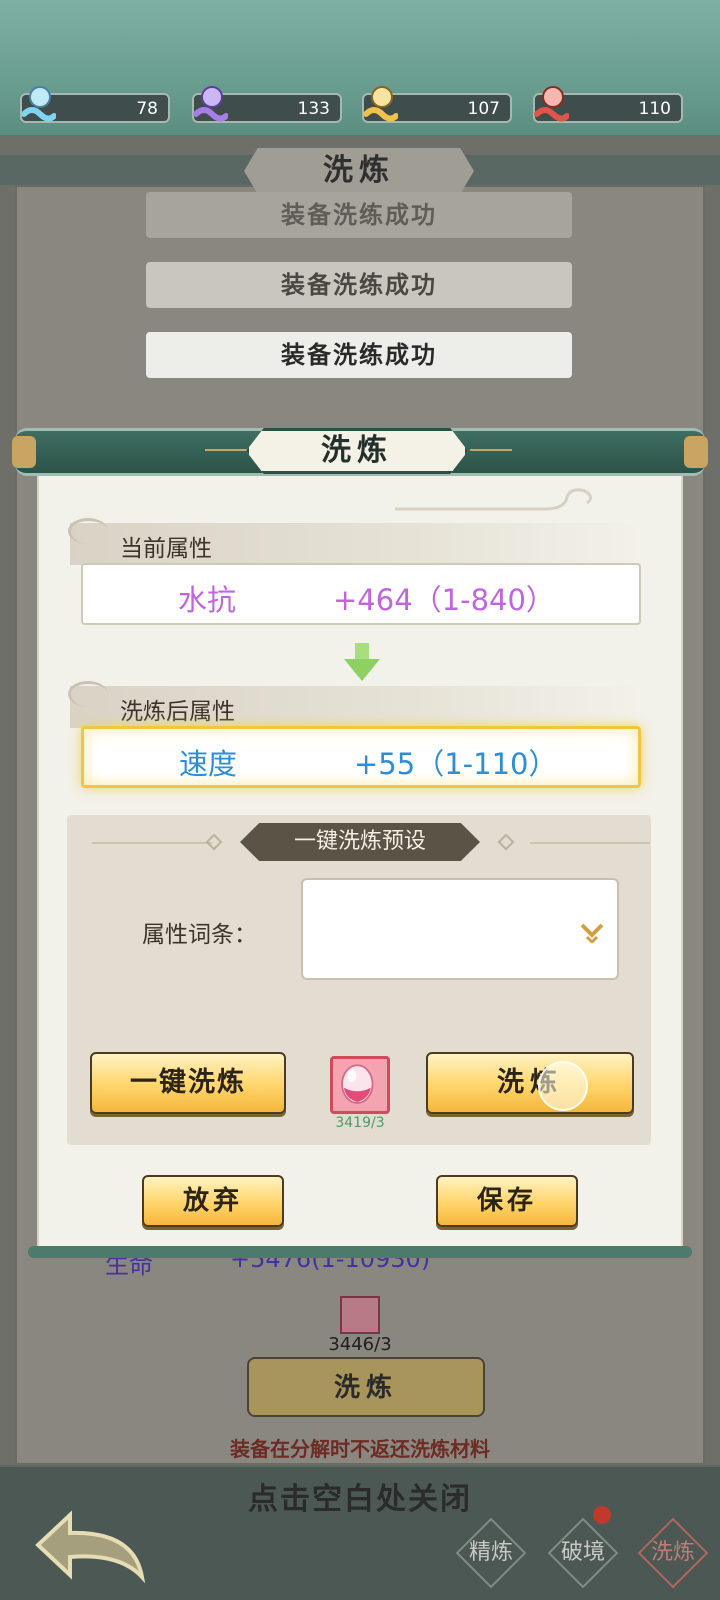  What do you see at coordinates (530, 1083) in the screenshot?
I see `wash-button: 洗炼` at bounding box center [530, 1083].